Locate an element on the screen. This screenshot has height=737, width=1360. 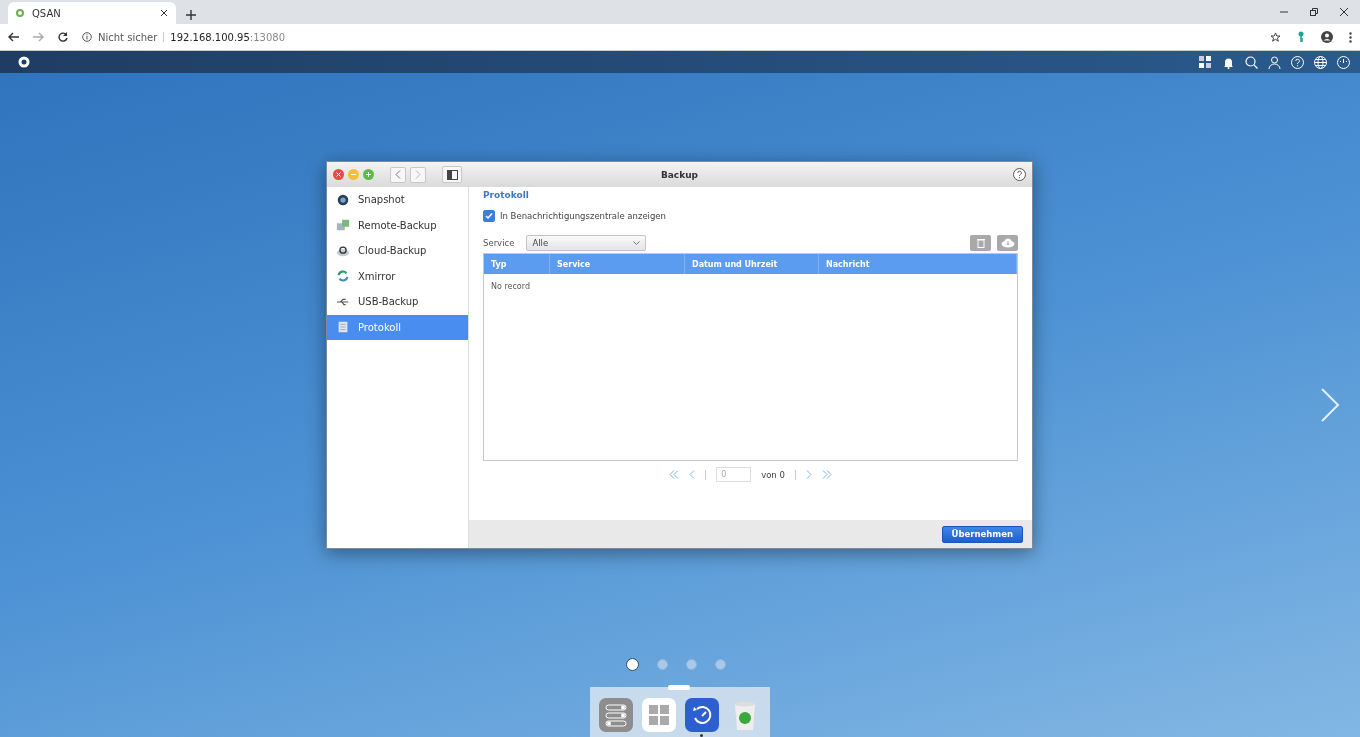
toggle-panel-icon is located at coordinates (615, 715).